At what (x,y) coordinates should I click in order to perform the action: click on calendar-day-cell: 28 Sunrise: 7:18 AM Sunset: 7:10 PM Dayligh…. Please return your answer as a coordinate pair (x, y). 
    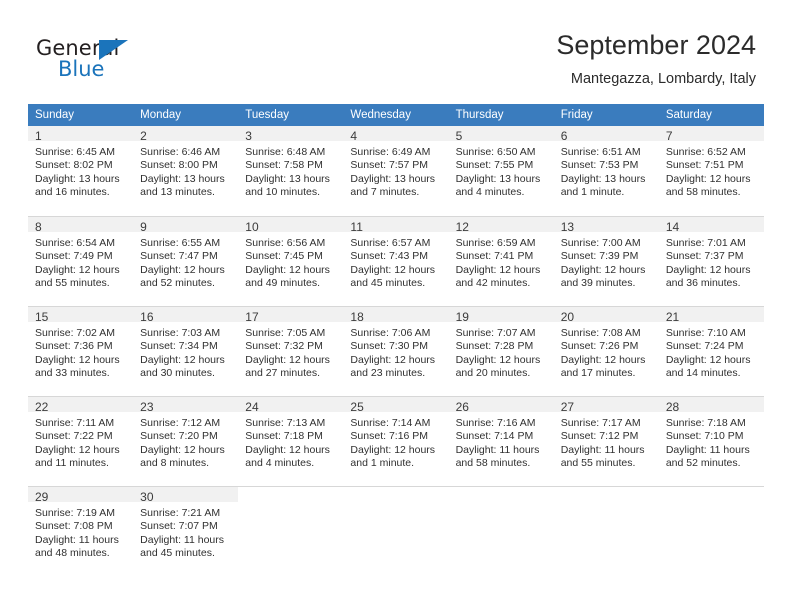
    Looking at the image, I should click on (711, 441).